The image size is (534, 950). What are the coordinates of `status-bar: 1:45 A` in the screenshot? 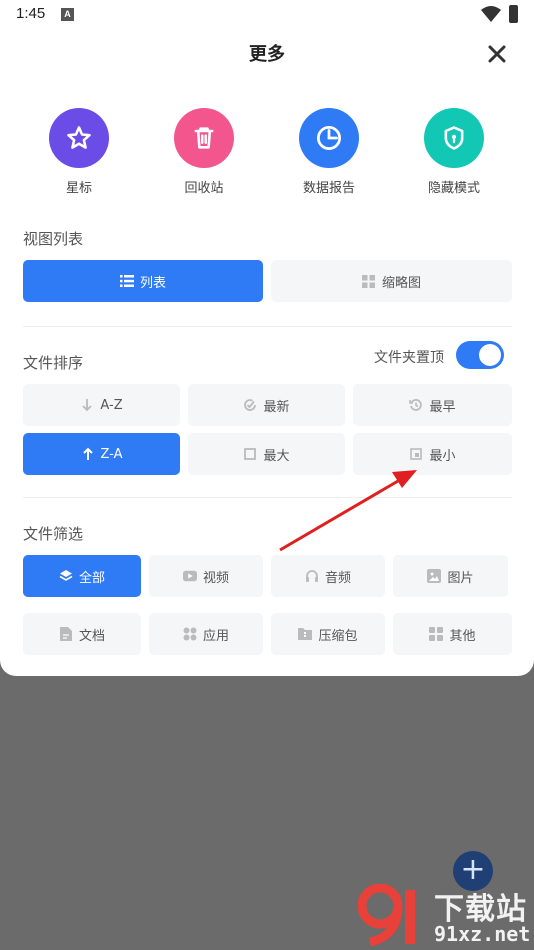 It's located at (267, 15).